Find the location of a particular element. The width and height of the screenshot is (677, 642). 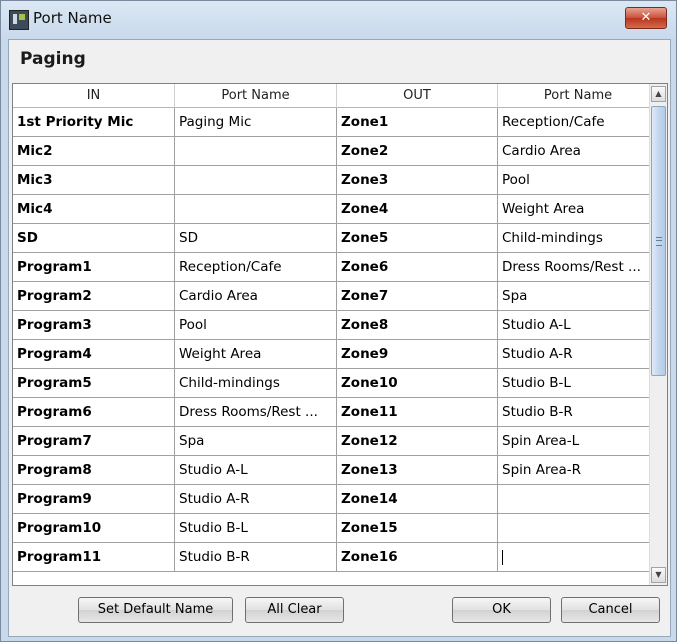

in-port-cell: Program2 is located at coordinates (94, 296).